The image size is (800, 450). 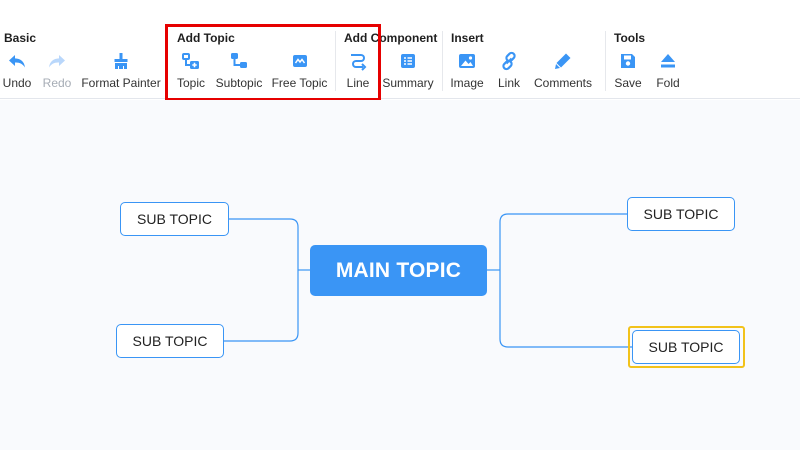 I want to click on line-button: Line, so click(x=358, y=72).